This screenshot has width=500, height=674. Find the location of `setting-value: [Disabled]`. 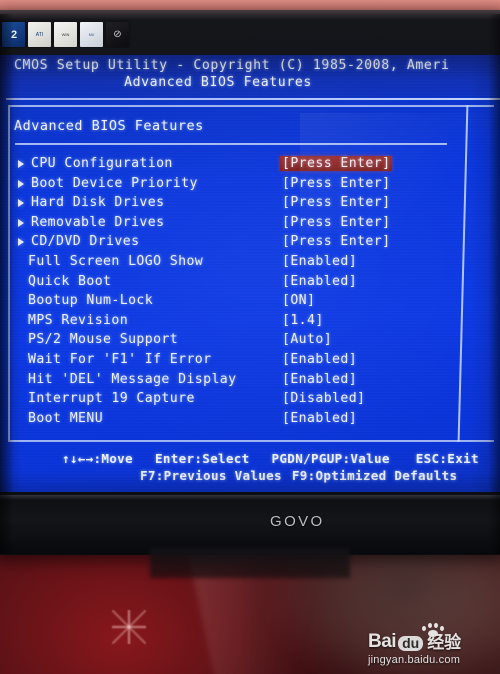

setting-value: [Disabled] is located at coordinates (323, 398).